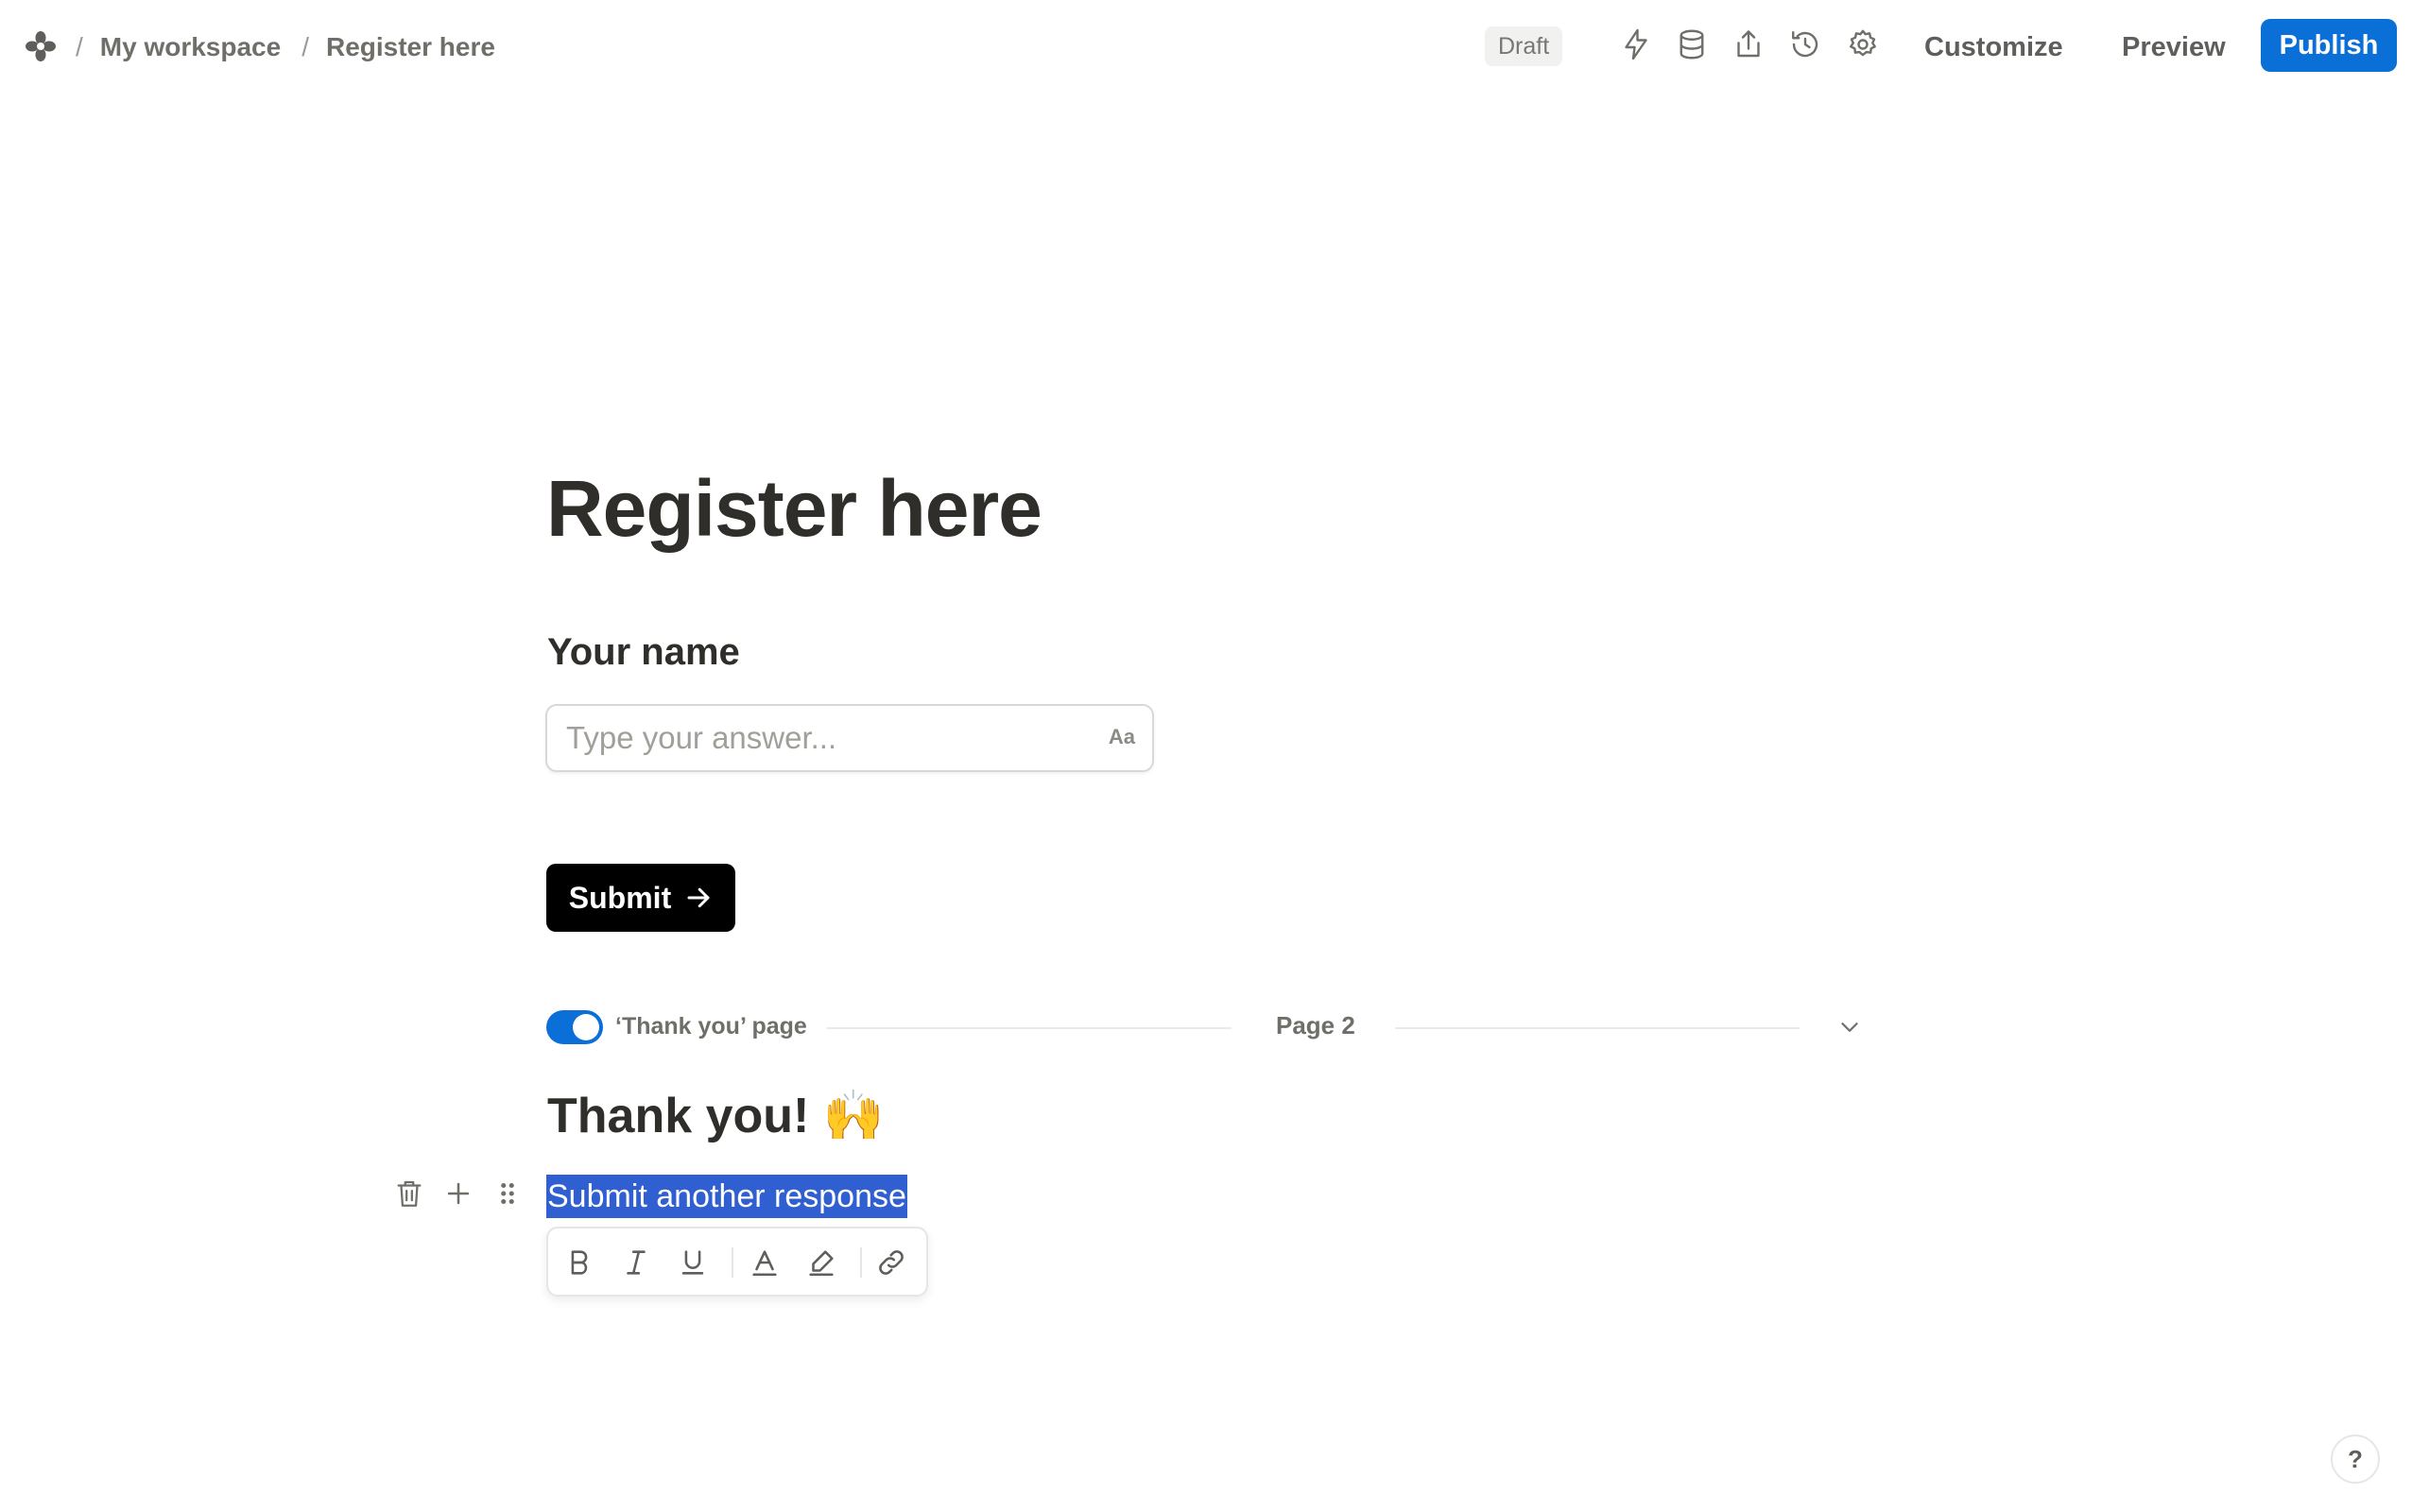  I want to click on lightning-icon, so click(1636, 44).